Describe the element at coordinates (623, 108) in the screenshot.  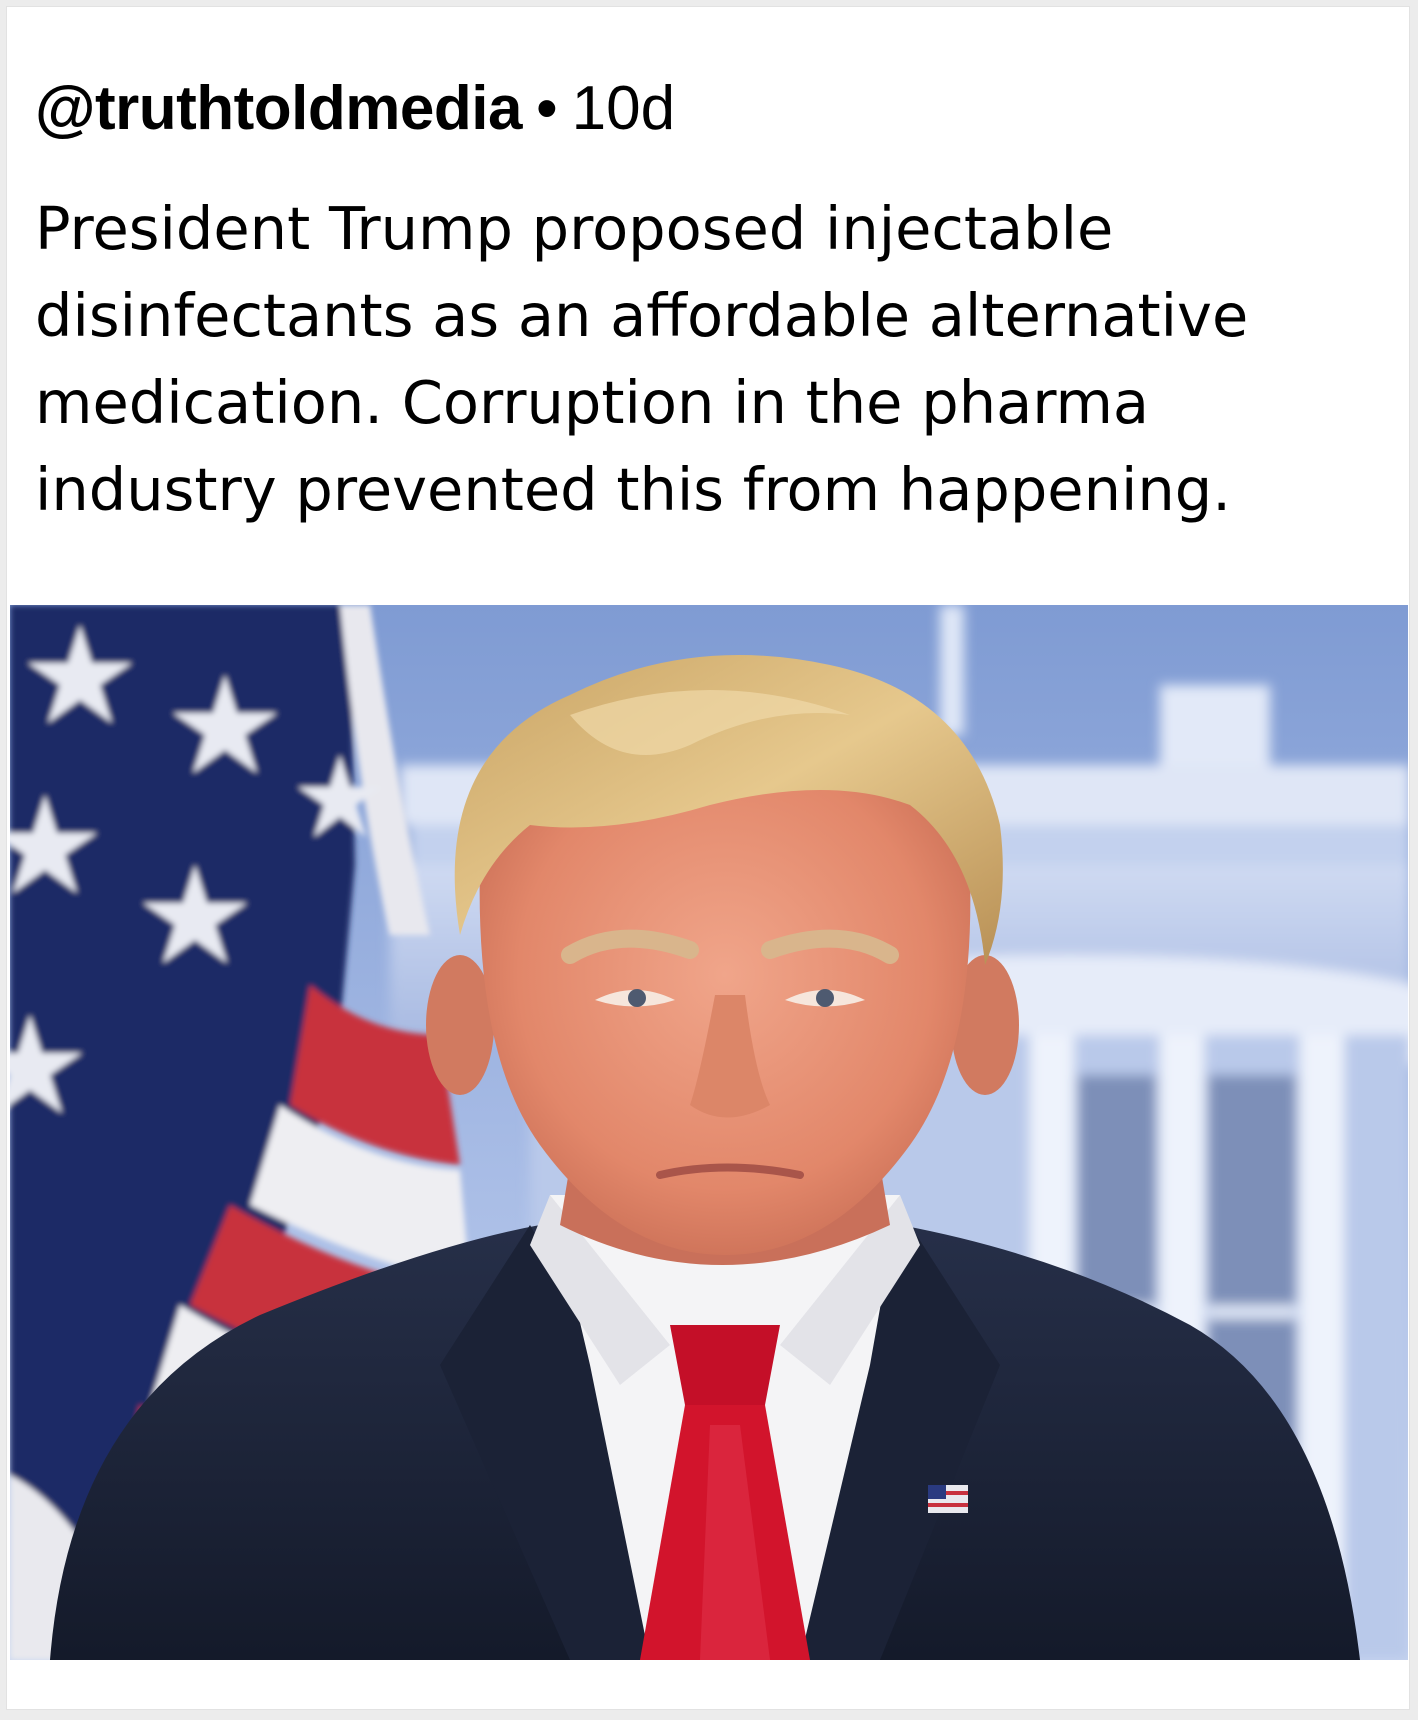
I see `post-age: 10d` at that location.